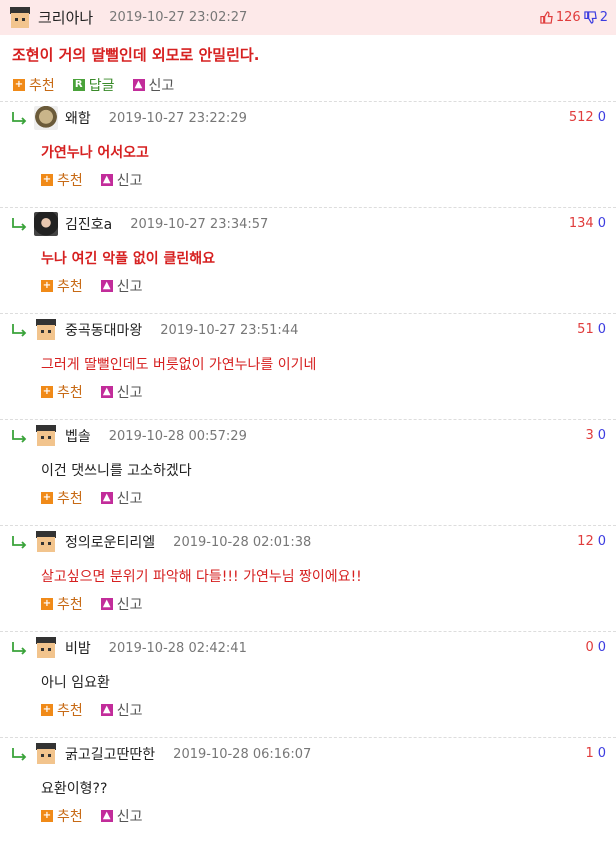 Image resolution: width=616 pixels, height=843 pixels. I want to click on upvote-count: 1, so click(589, 753).